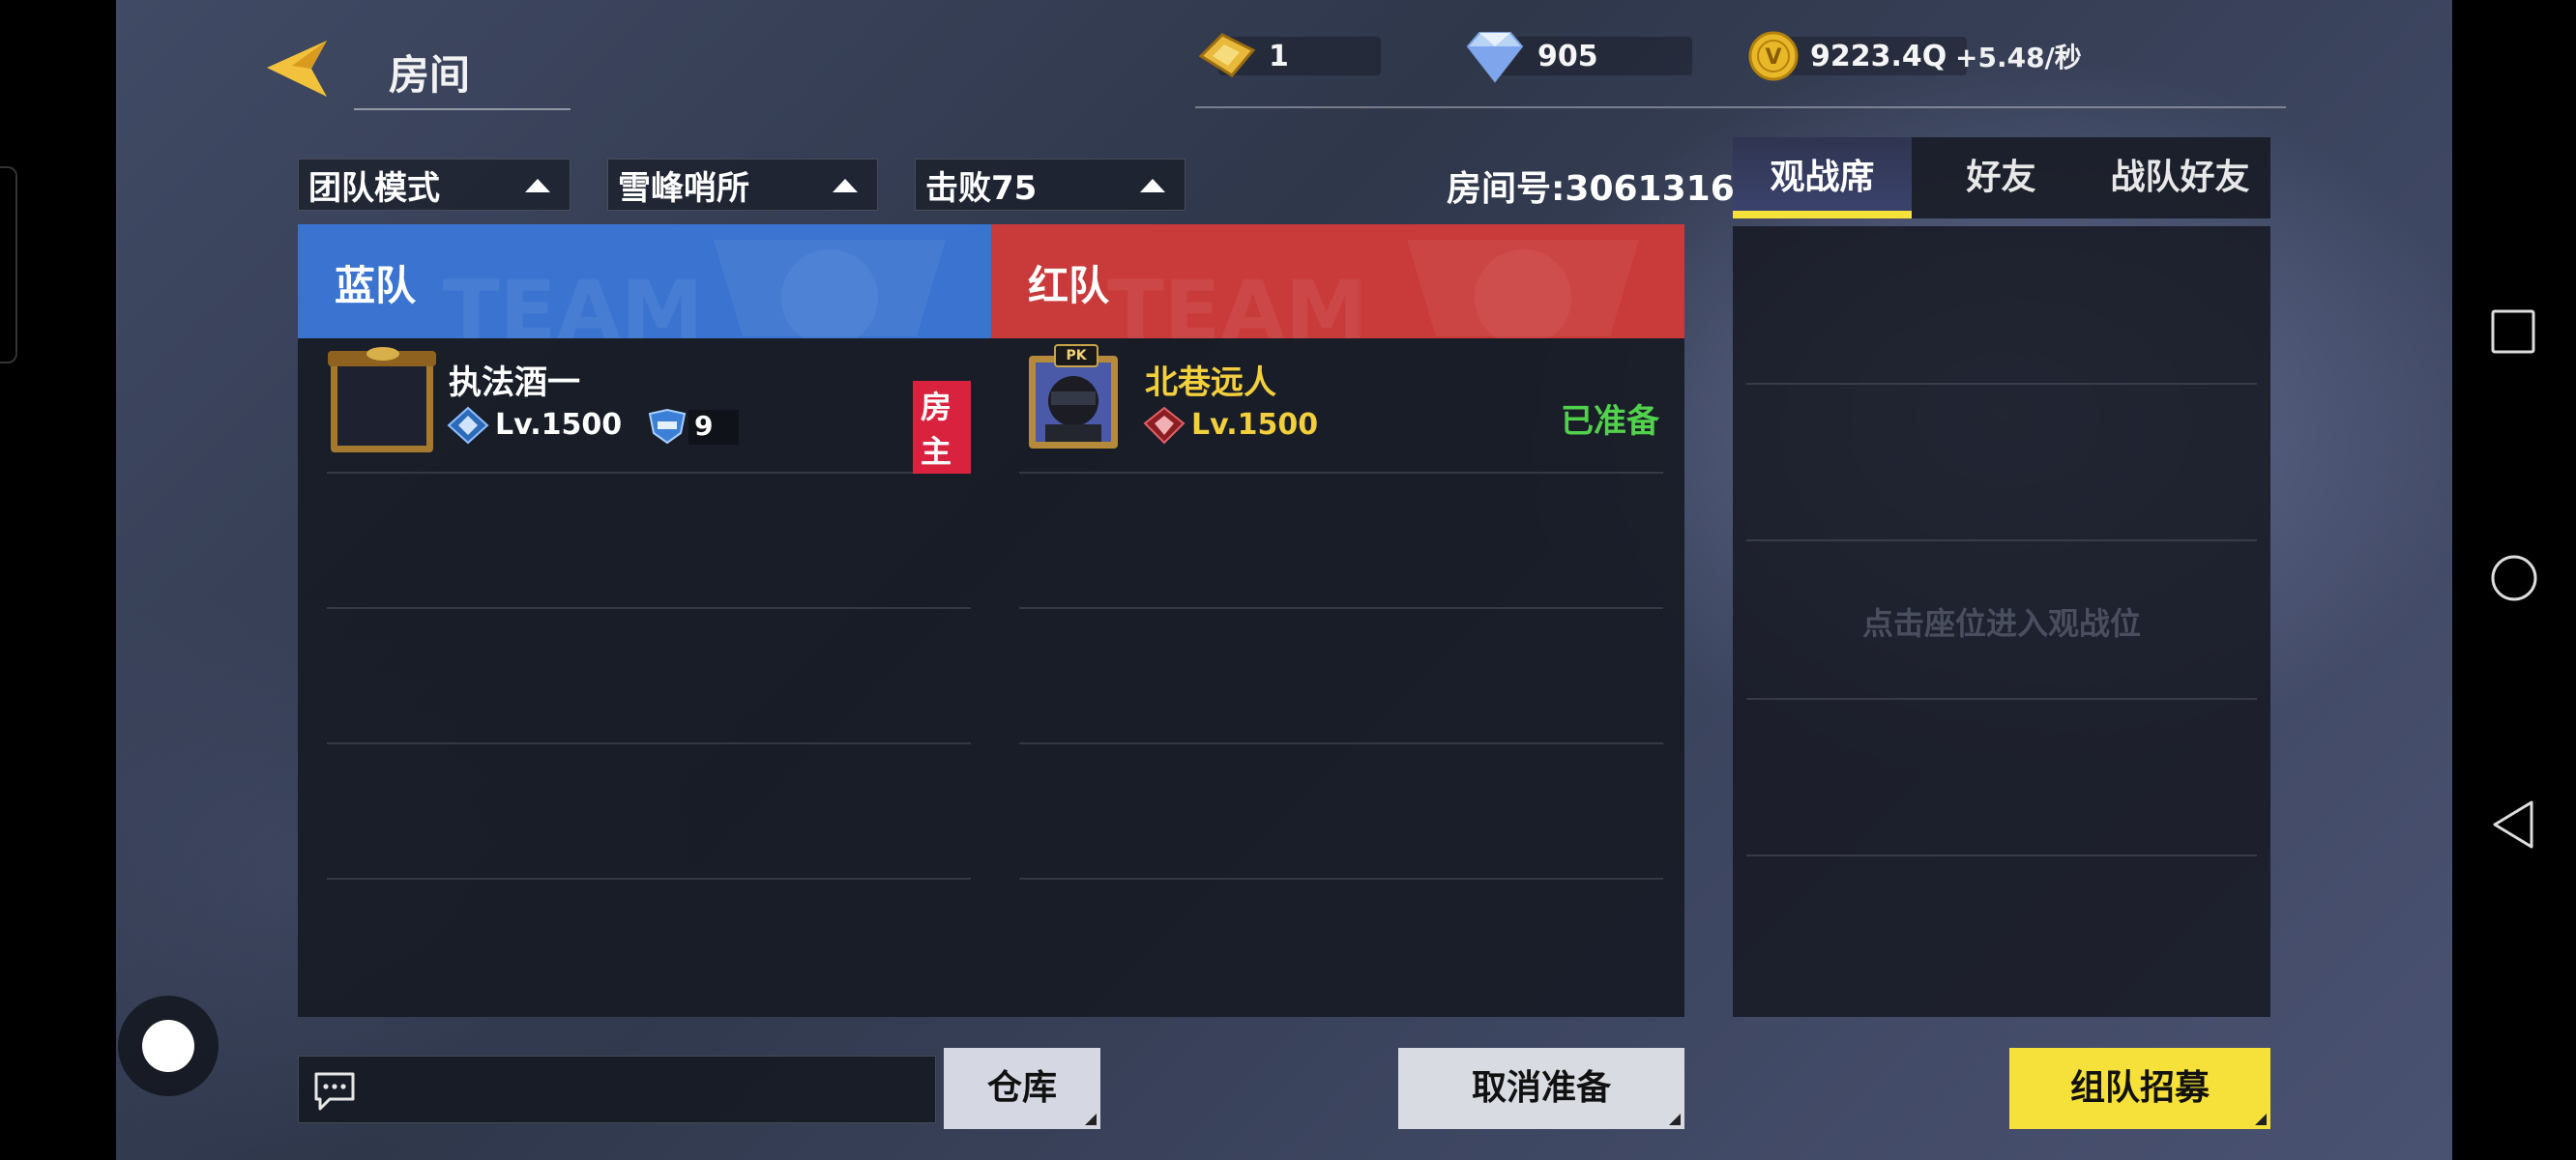 This screenshot has width=2576, height=1160. I want to click on spectator-hint: 点击座位进入观战位, so click(2001, 623).